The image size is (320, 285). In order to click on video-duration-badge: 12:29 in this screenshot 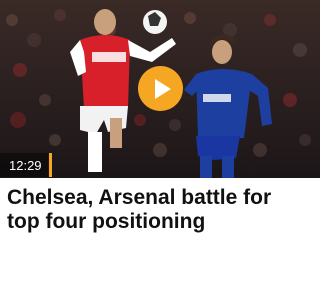, I will do `click(26, 165)`.